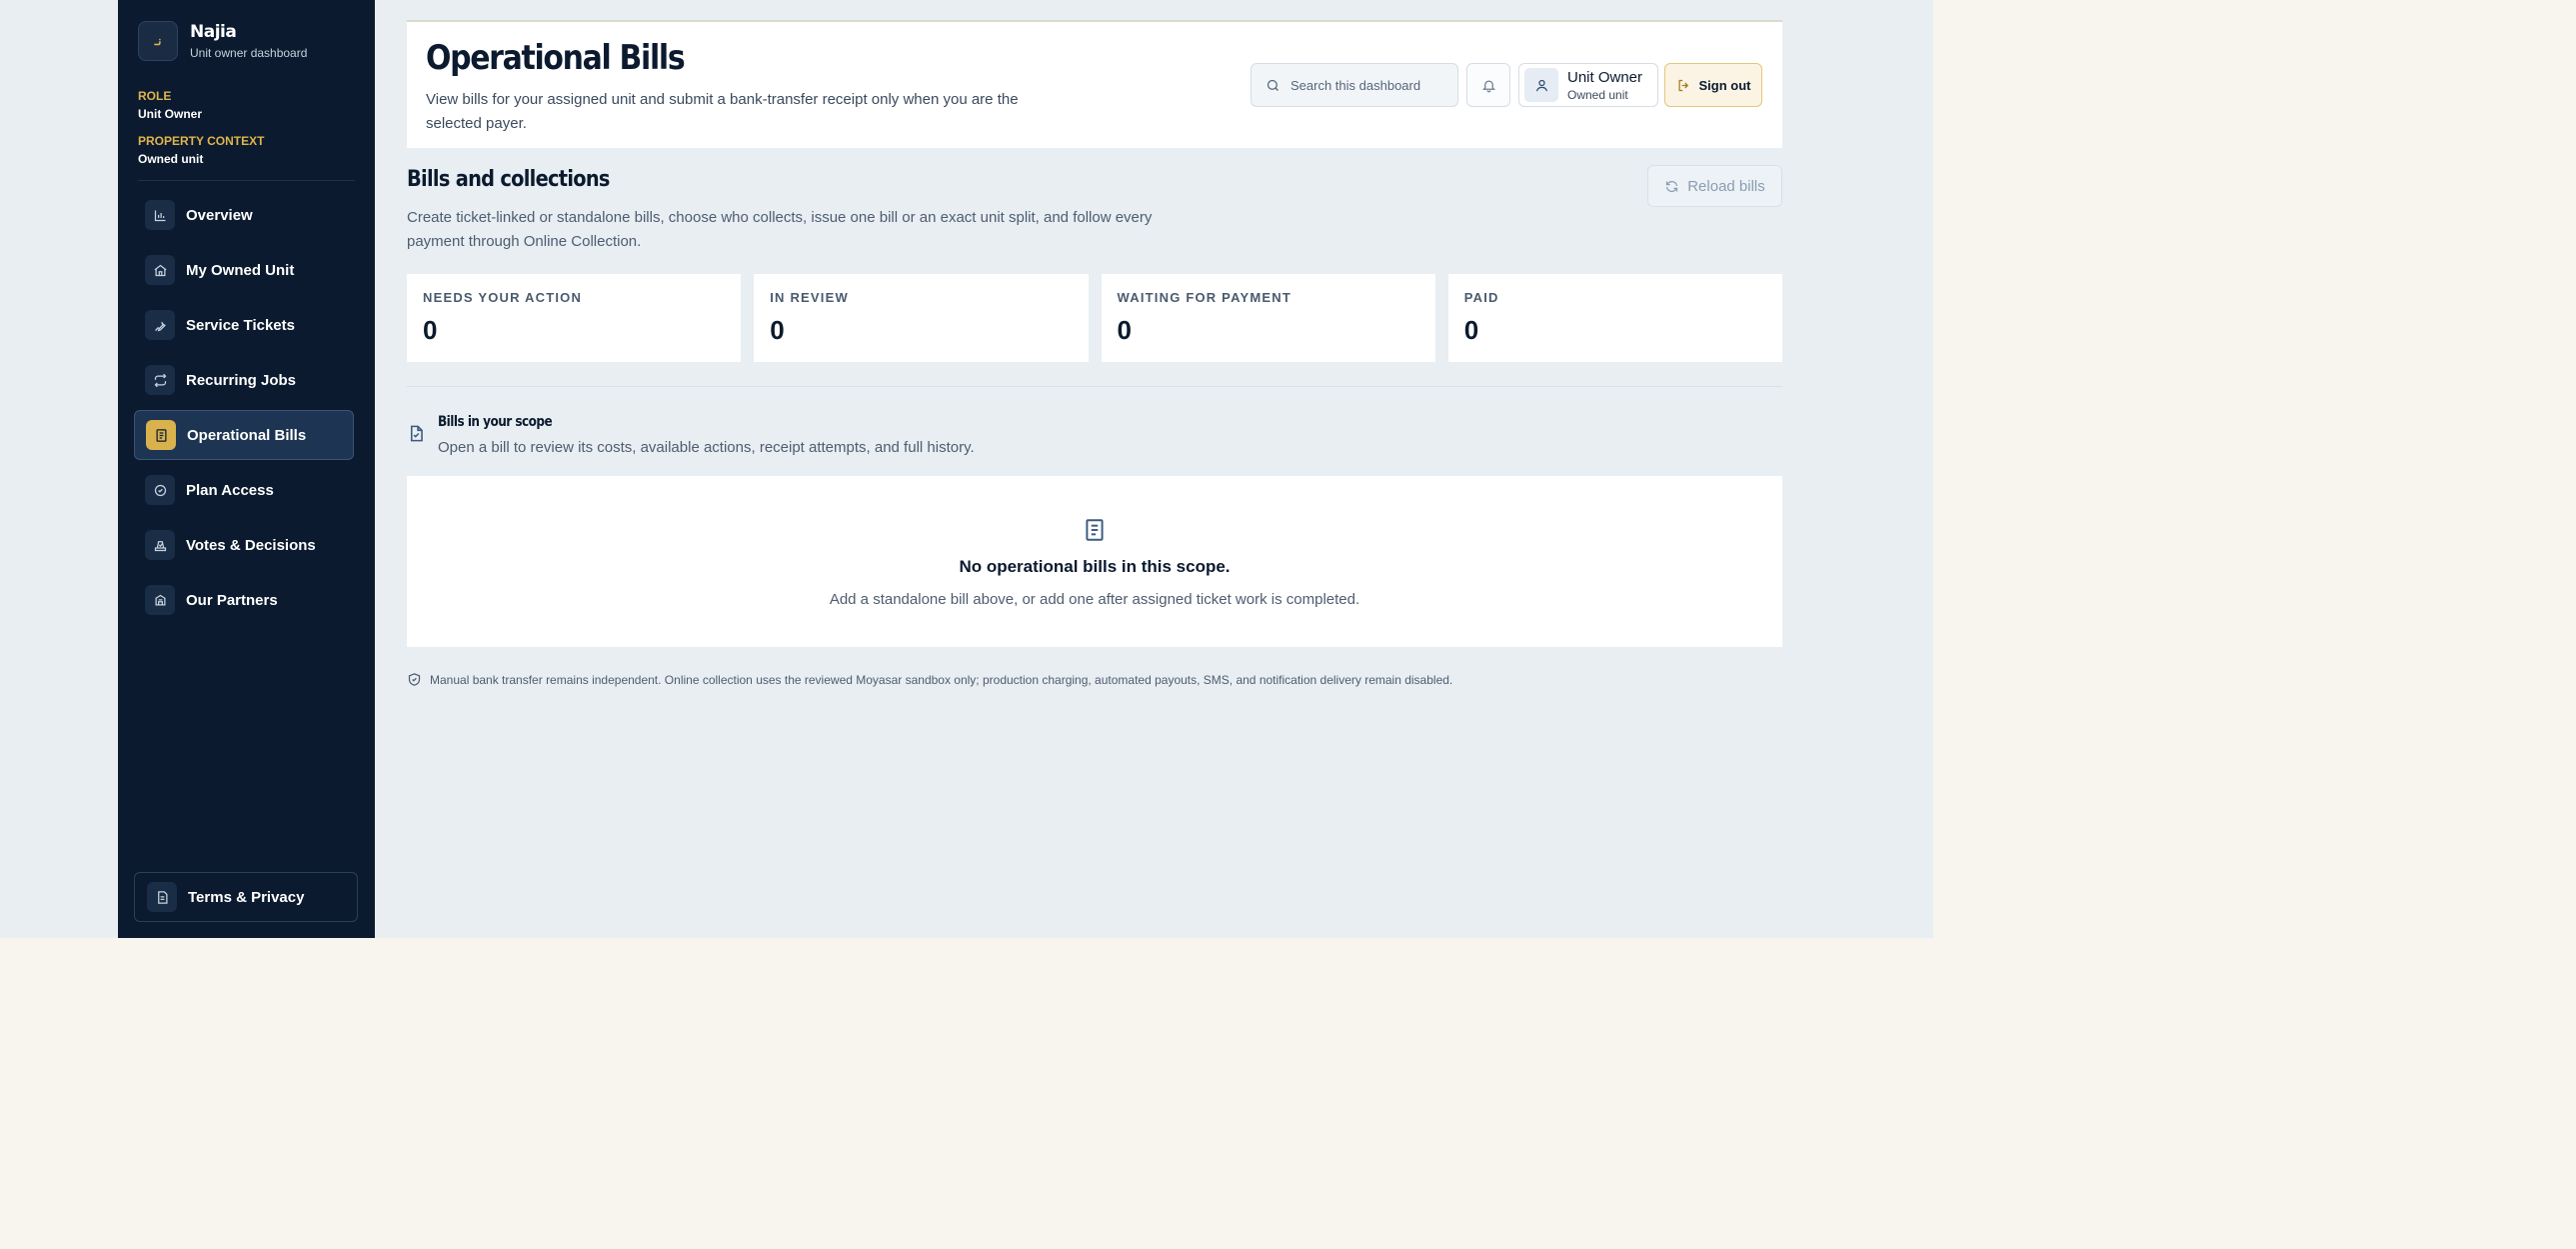 This screenshot has height=1249, width=2576. I want to click on sign-out-label: Sign out, so click(1725, 85).